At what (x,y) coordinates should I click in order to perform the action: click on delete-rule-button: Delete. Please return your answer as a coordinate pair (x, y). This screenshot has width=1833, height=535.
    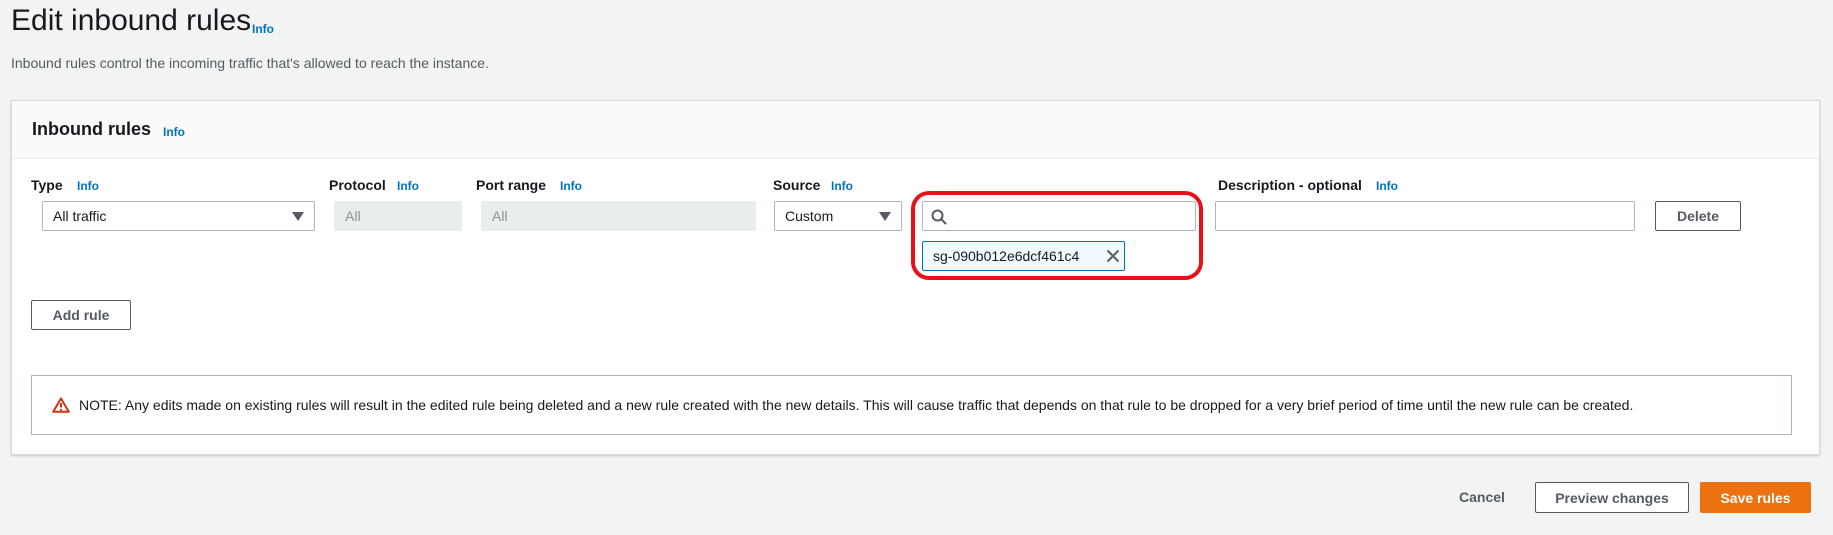
    Looking at the image, I should click on (1698, 216).